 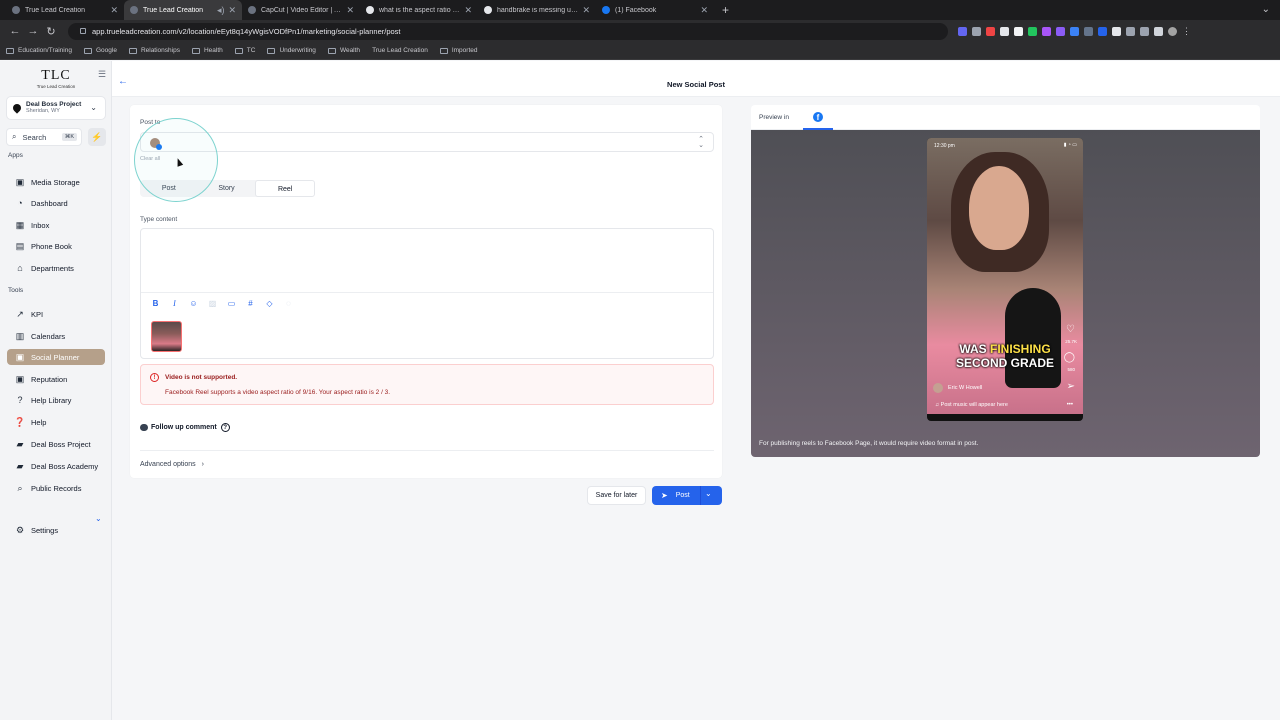 I want to click on sidebar-item-kpi: ↗ KPI, so click(x=56, y=314).